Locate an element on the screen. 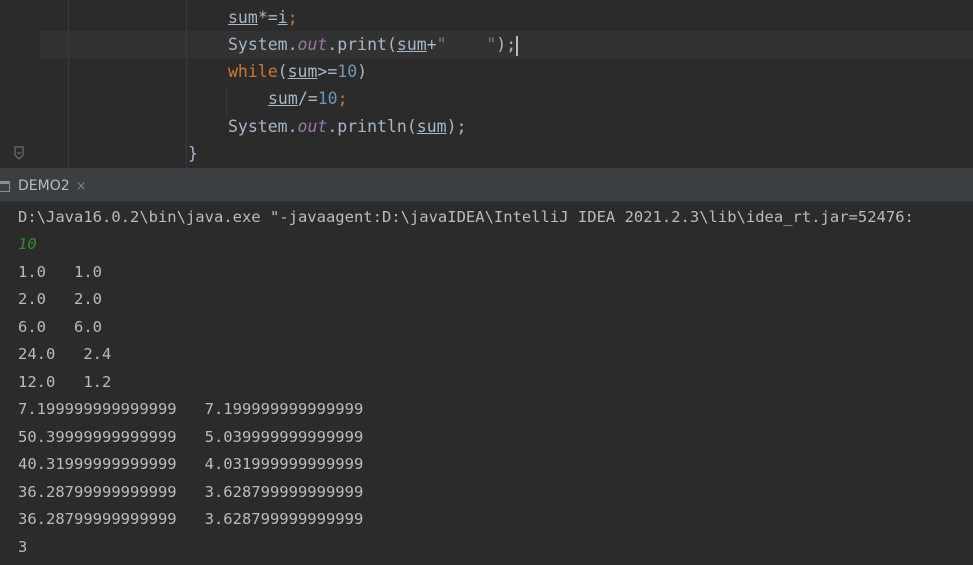 The width and height of the screenshot is (973, 565). console-output-line: 3 is located at coordinates (23, 547).